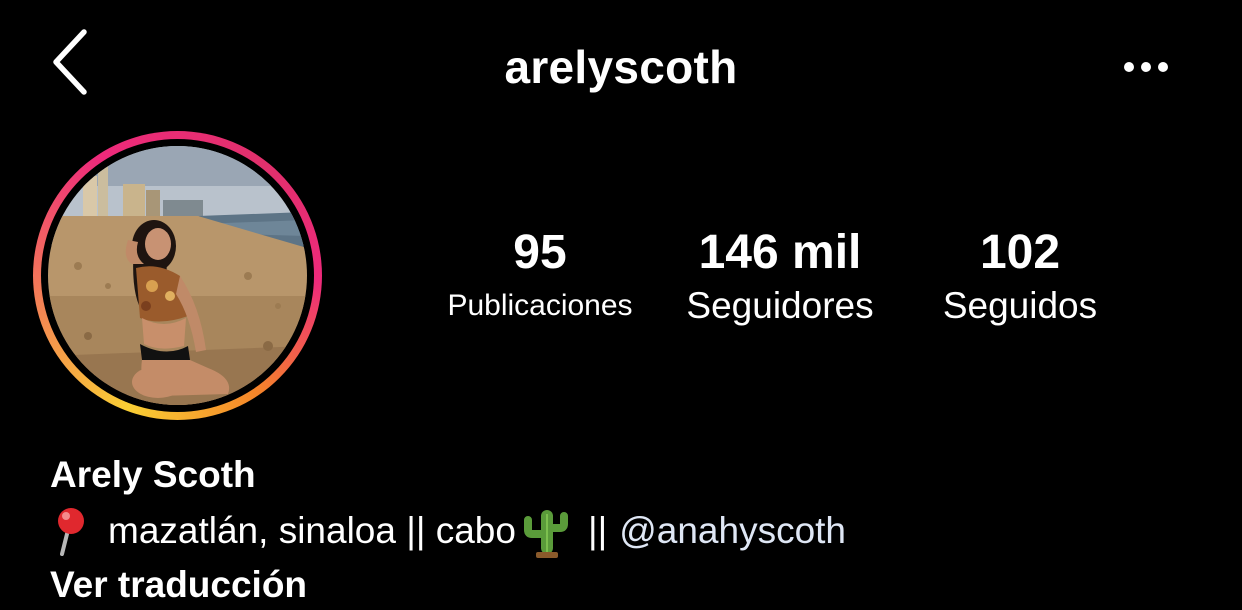  I want to click on round-pushpin-icon, so click(70, 531).